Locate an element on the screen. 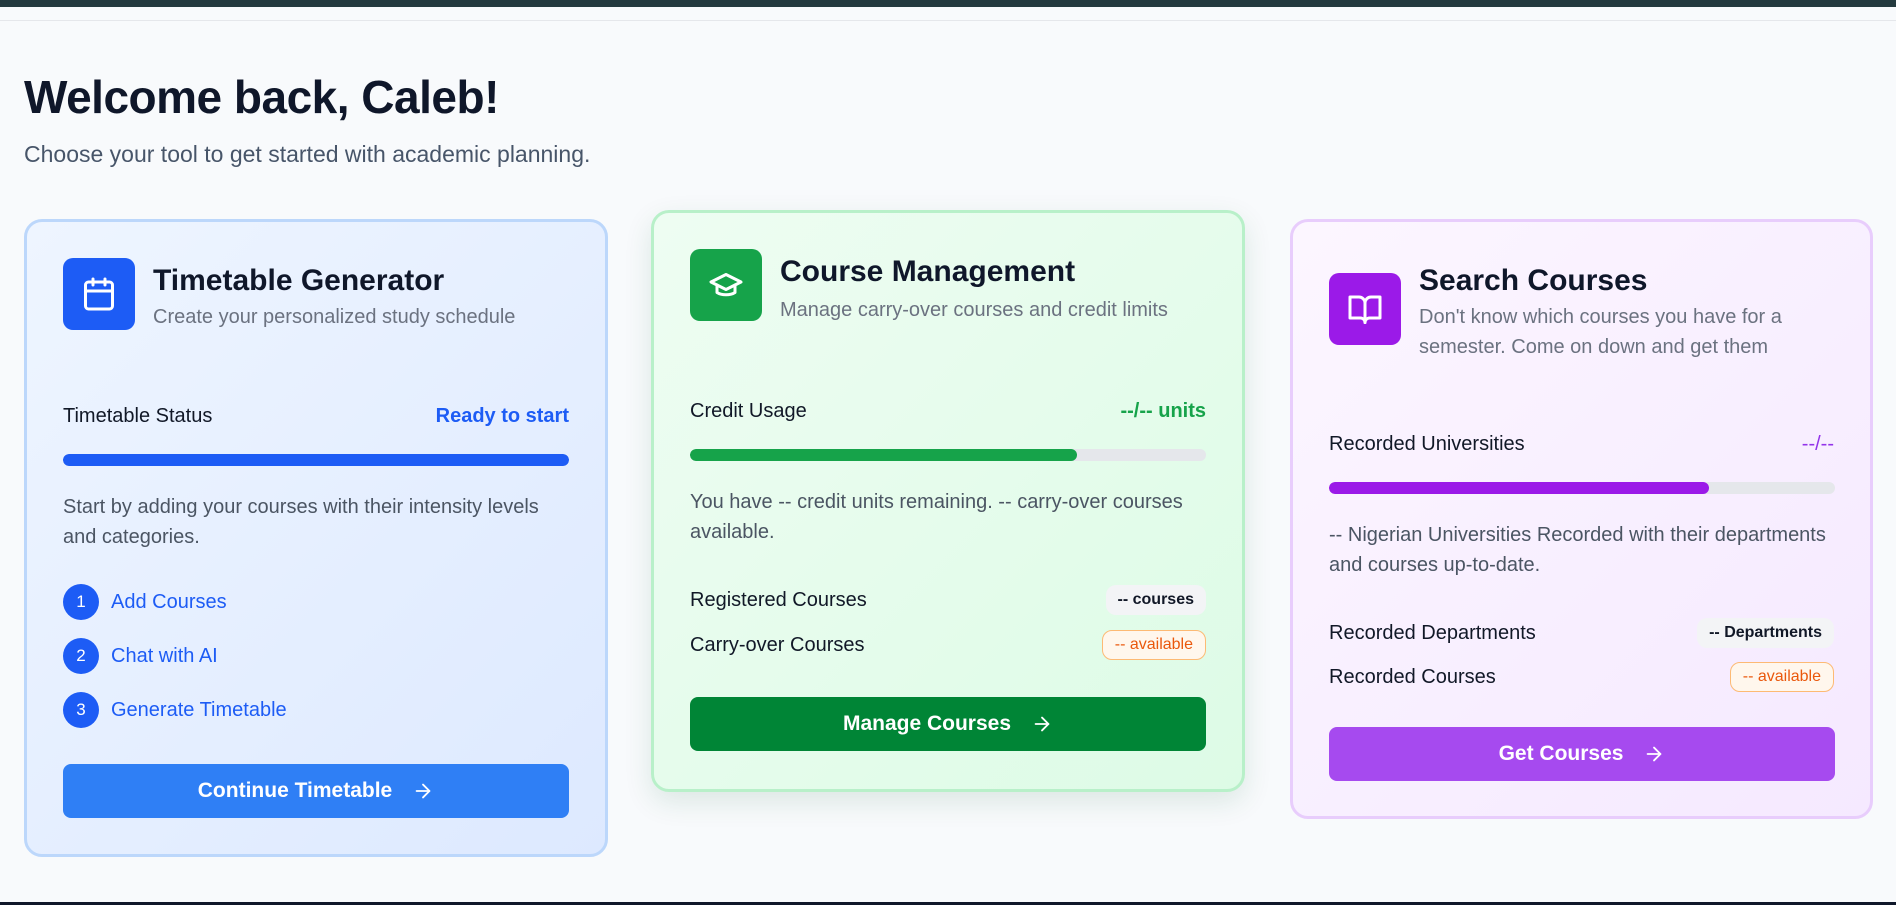 The image size is (1896, 905). carry-over-courses-label: Carry-over Courses is located at coordinates (777, 645).